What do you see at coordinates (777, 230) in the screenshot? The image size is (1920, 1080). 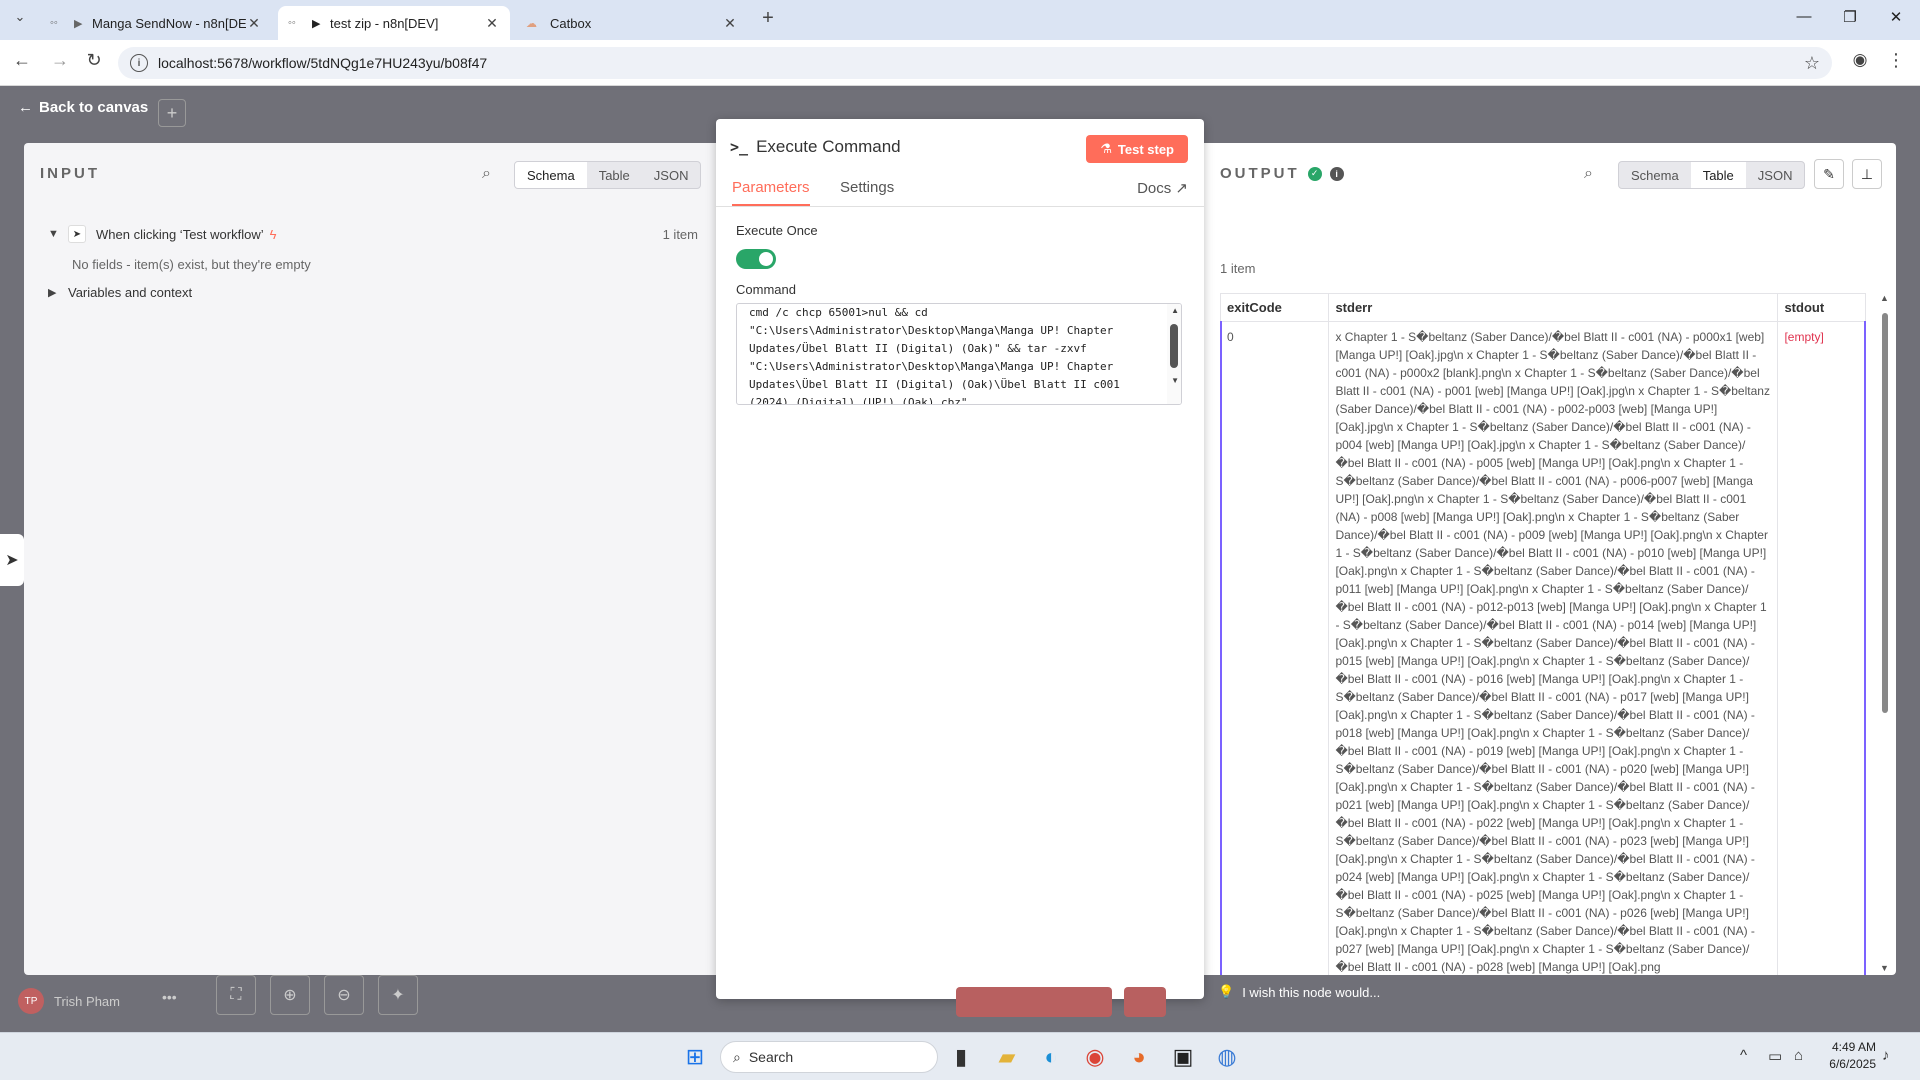 I see `execute-once-label: Execute Once` at bounding box center [777, 230].